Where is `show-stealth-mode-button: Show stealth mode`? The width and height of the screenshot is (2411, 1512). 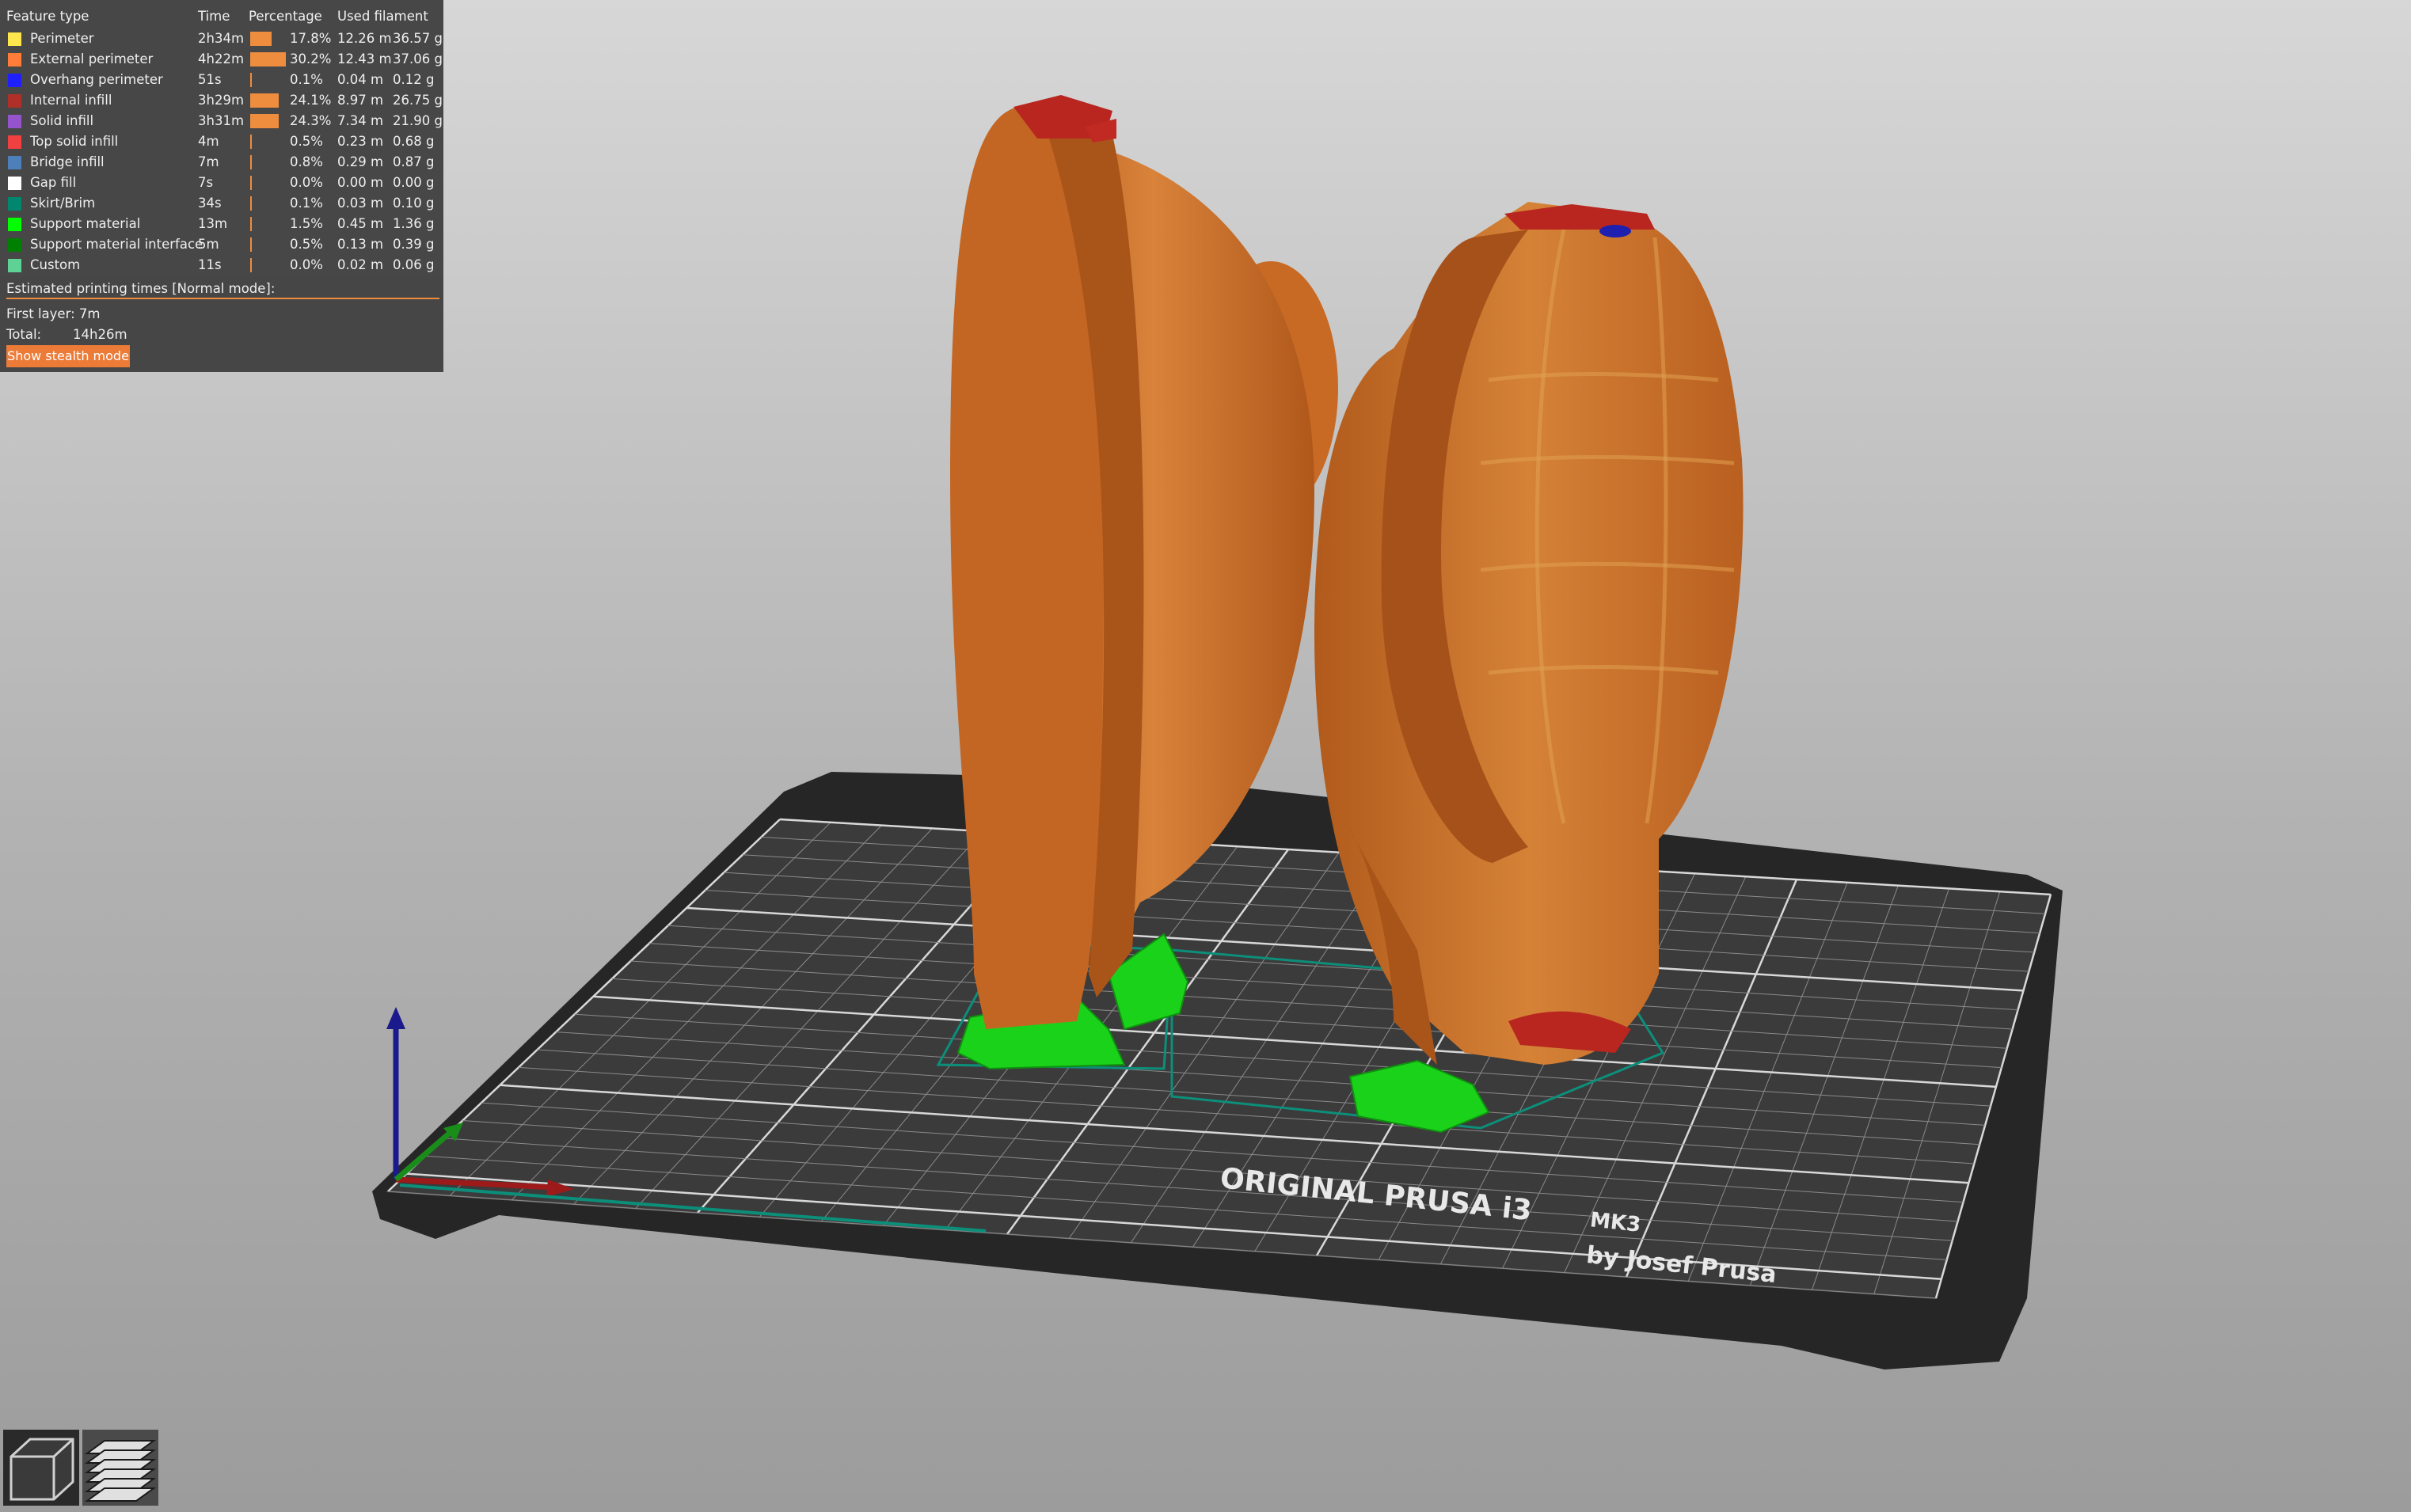 show-stealth-mode-button: Show stealth mode is located at coordinates (68, 356).